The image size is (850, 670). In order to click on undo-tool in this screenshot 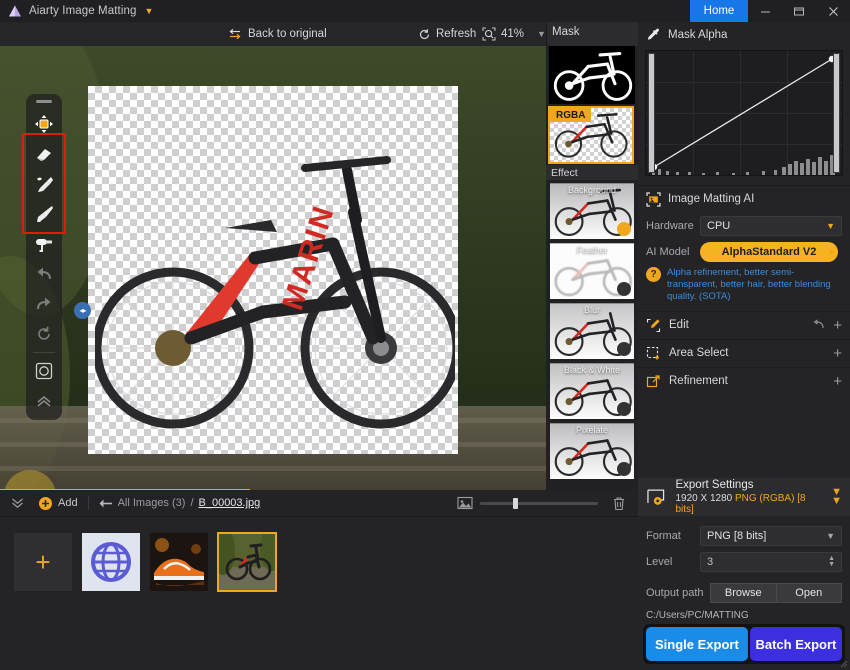, I will do `click(44, 274)`.